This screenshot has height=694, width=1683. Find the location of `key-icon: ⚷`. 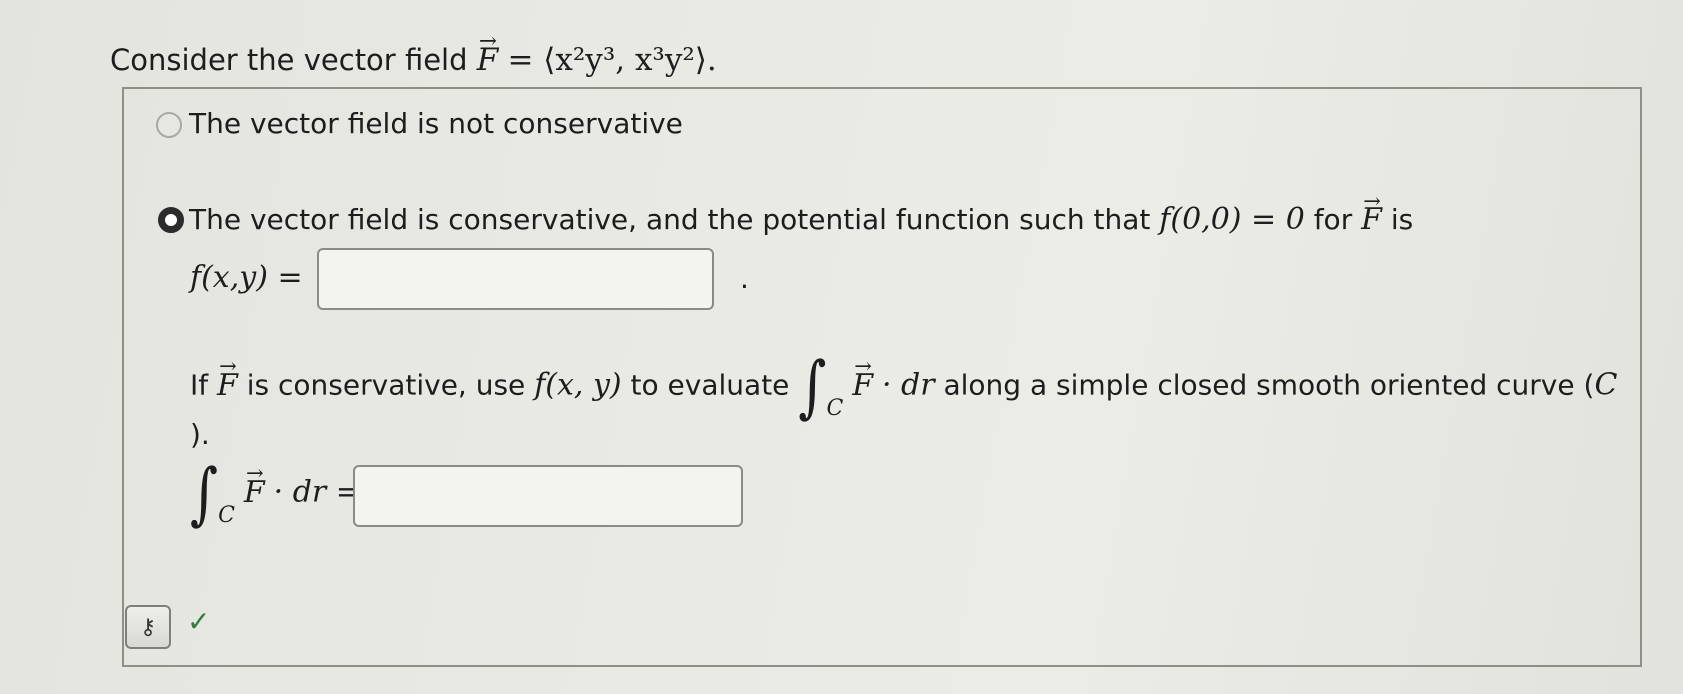

key-icon: ⚷ is located at coordinates (148, 627).